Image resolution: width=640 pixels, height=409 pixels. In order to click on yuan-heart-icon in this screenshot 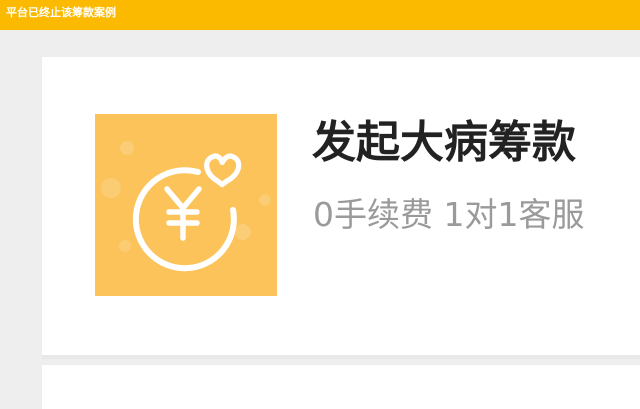, I will do `click(186, 205)`.